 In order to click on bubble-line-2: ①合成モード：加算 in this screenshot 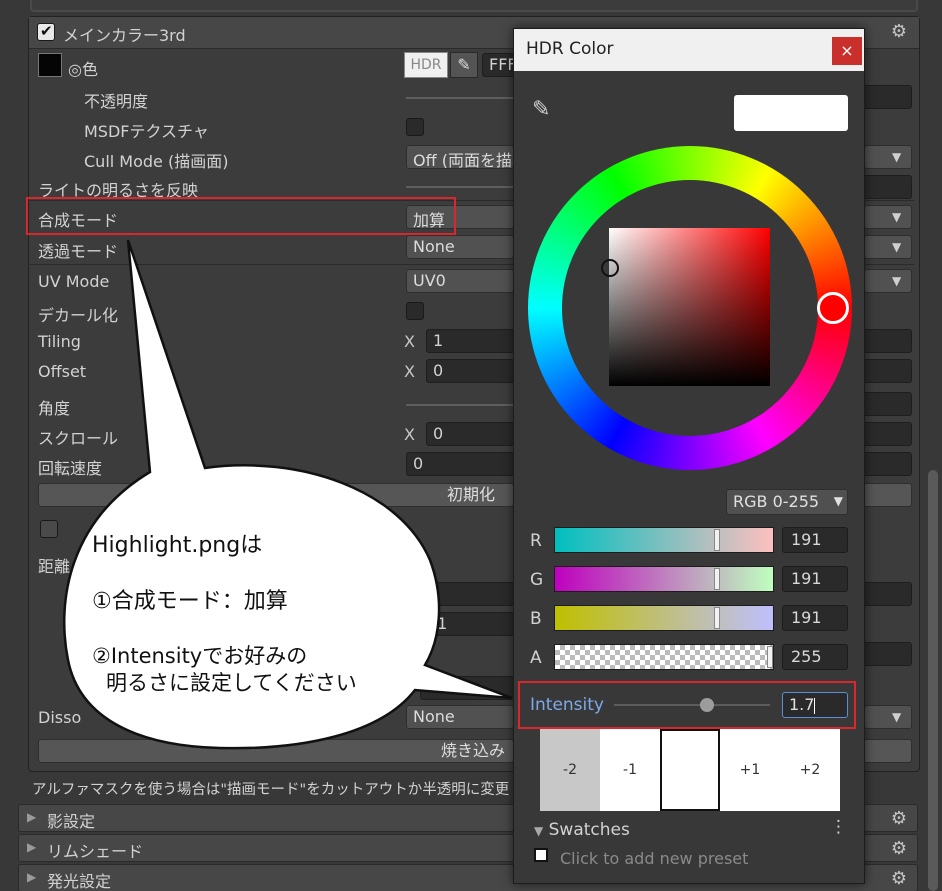, I will do `click(190, 601)`.